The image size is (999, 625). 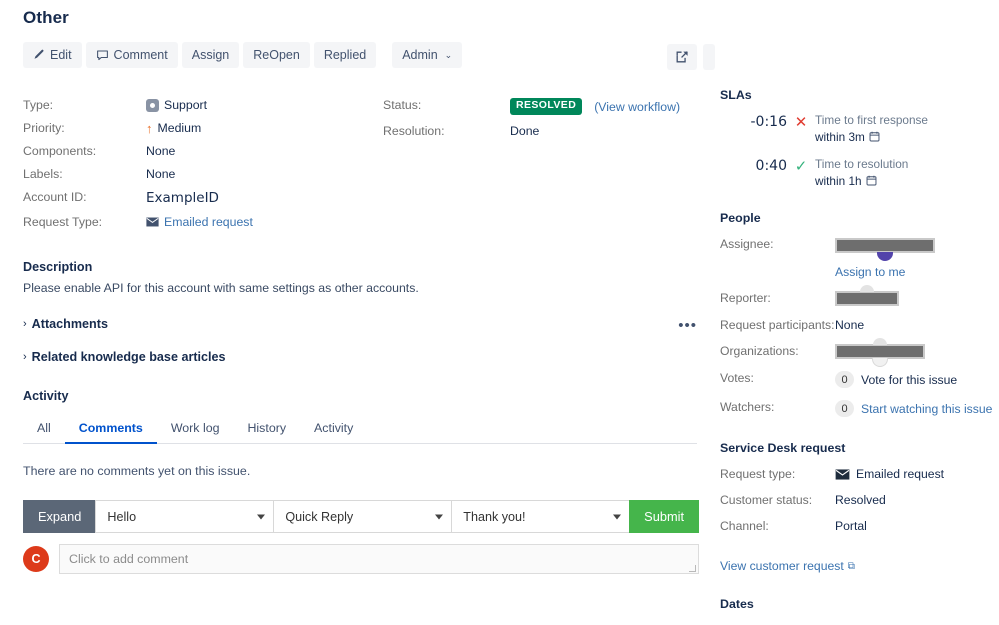 What do you see at coordinates (25, 323) in the screenshot?
I see `chevron-right-icon: ›` at bounding box center [25, 323].